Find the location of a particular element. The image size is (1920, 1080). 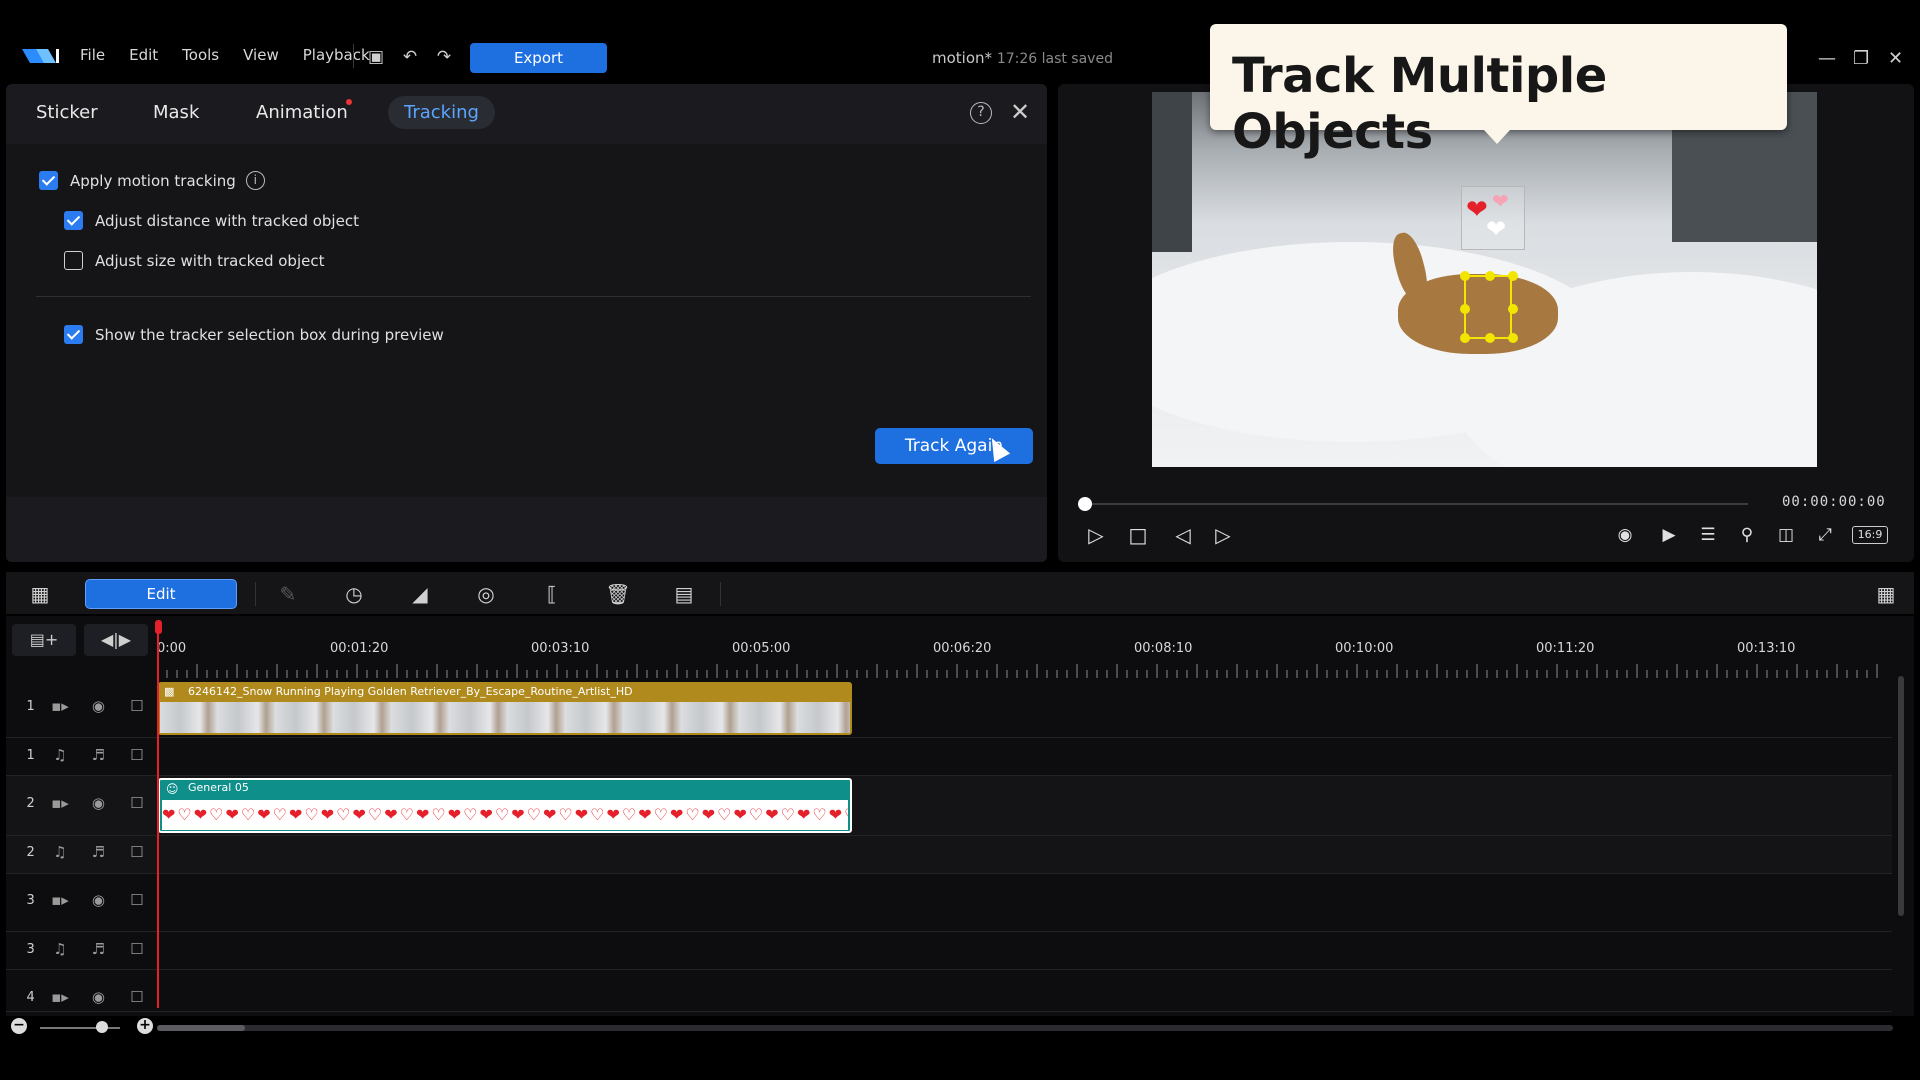

subtitle-icon: ☰ is located at coordinates (1708, 535).